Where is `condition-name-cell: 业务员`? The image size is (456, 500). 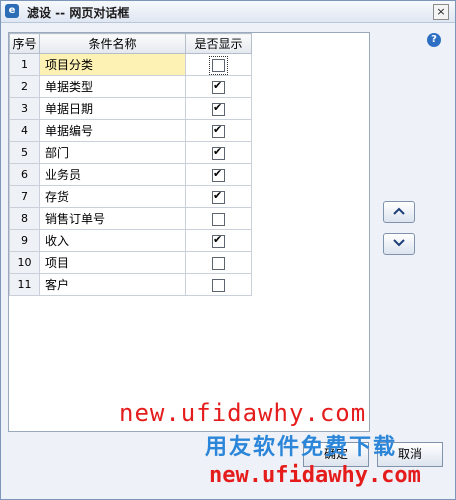
condition-name-cell: 业务员 is located at coordinates (112, 174).